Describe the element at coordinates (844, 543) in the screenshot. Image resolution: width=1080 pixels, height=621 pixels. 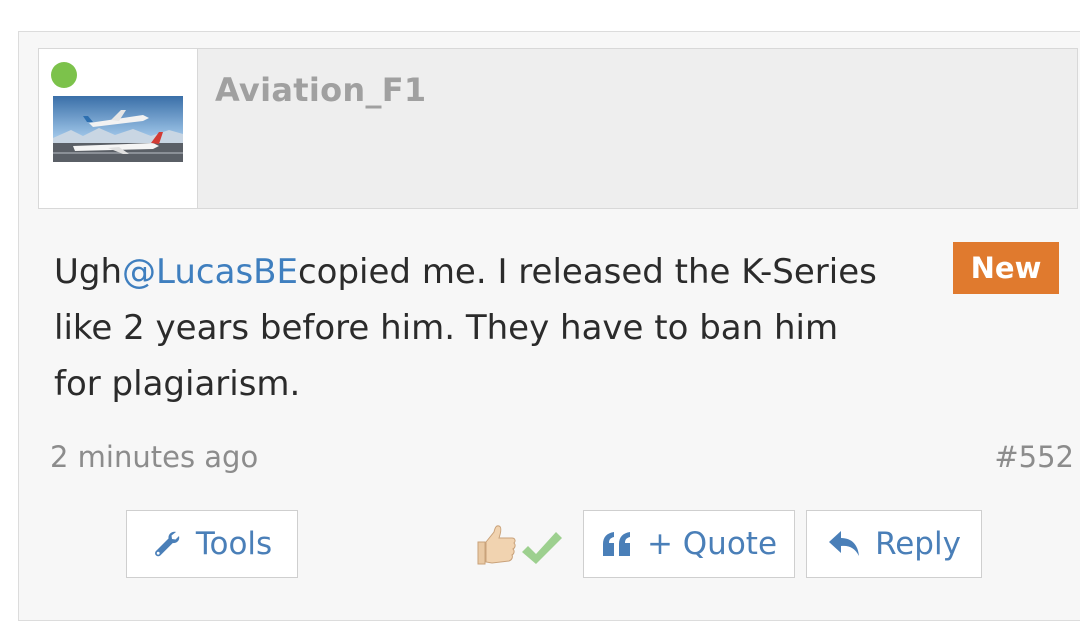
I see `reply-arrow-icon` at that location.